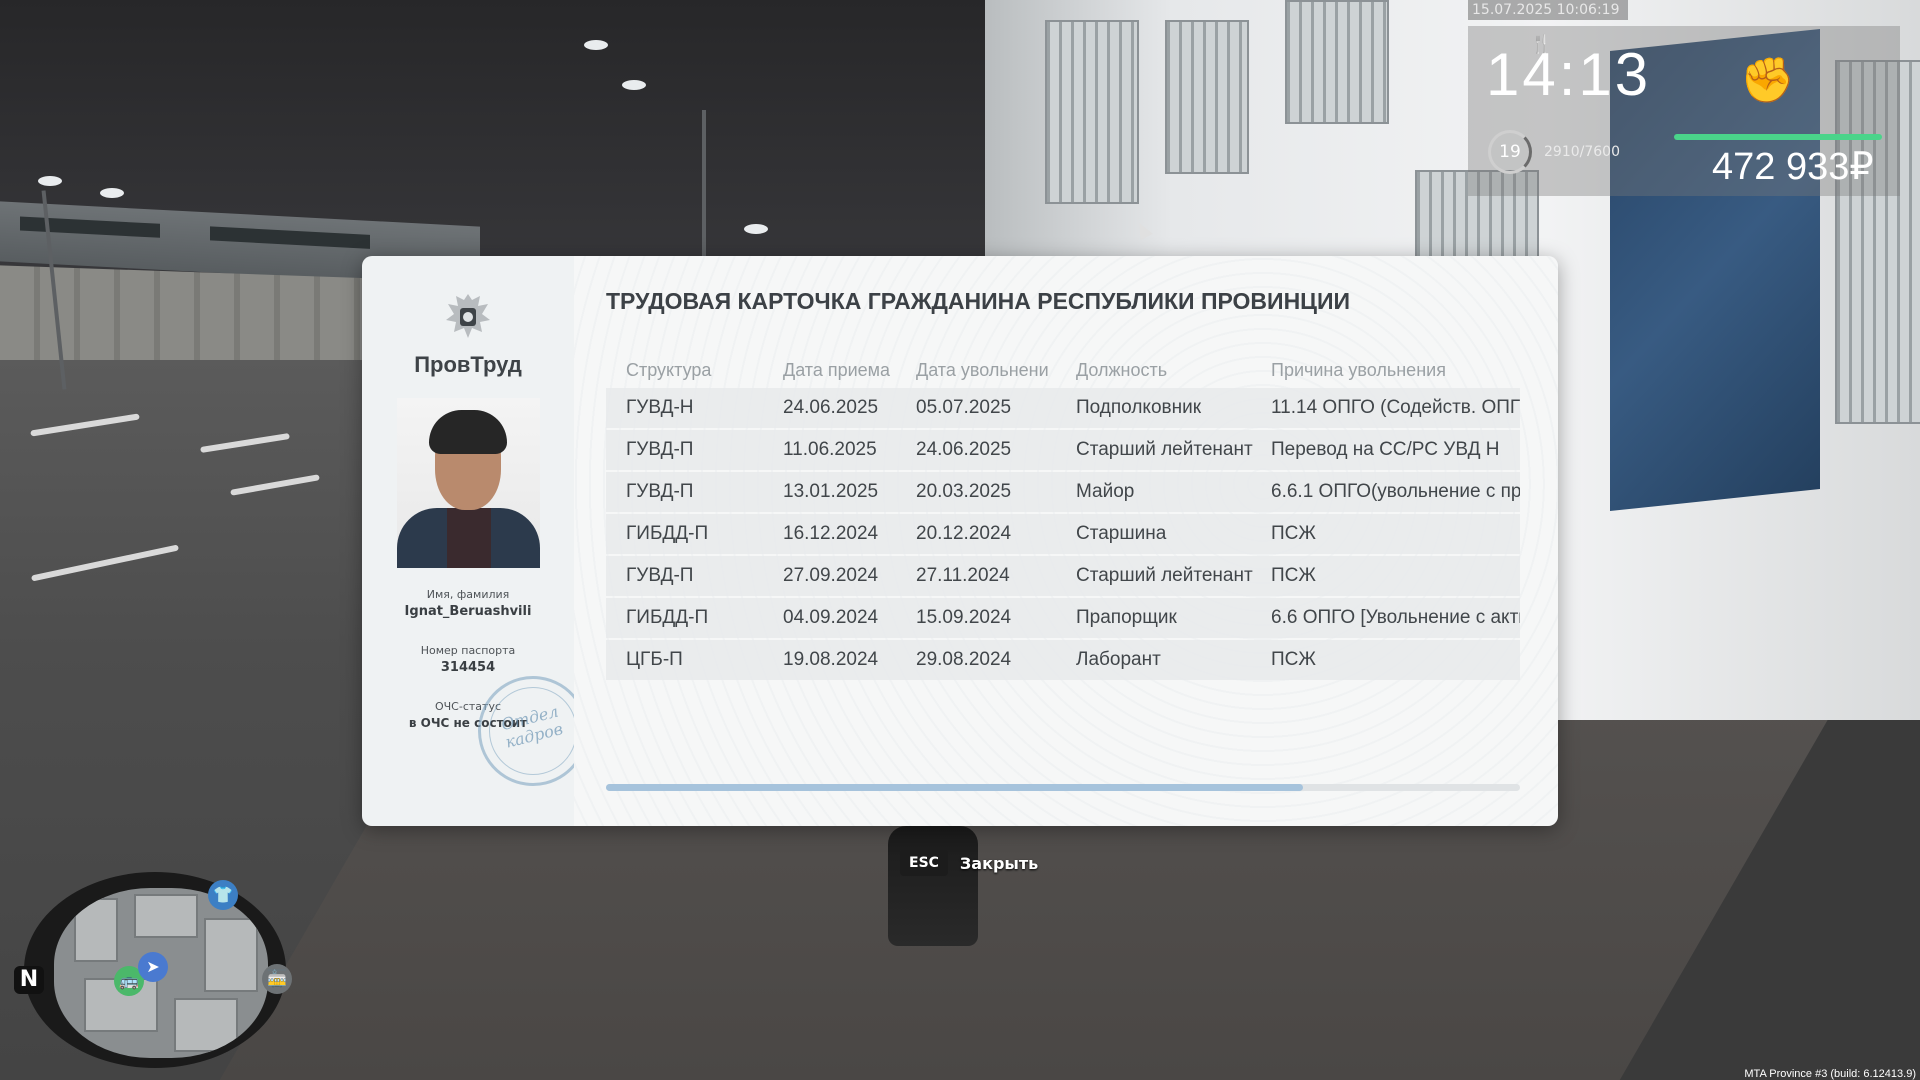 Image resolution: width=1920 pixels, height=1080 pixels. What do you see at coordinates (830, 449) in the screenshot?
I see `cell-hire-date: 11.06.2025` at bounding box center [830, 449].